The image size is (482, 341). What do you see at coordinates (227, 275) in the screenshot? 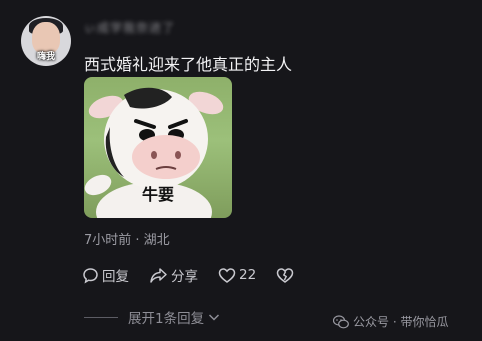
I see `heart-icon` at bounding box center [227, 275].